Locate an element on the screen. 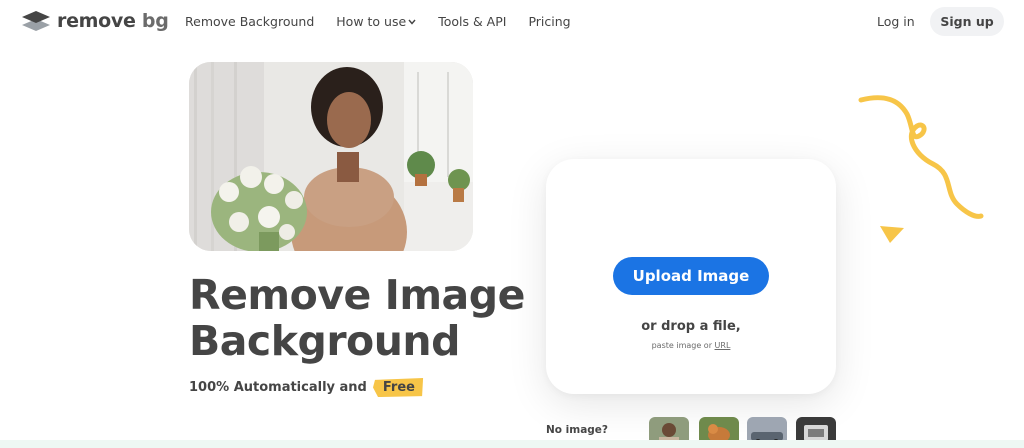 The height and width of the screenshot is (448, 1024). subtitle: 100% Automatically and Free is located at coordinates (307, 387).